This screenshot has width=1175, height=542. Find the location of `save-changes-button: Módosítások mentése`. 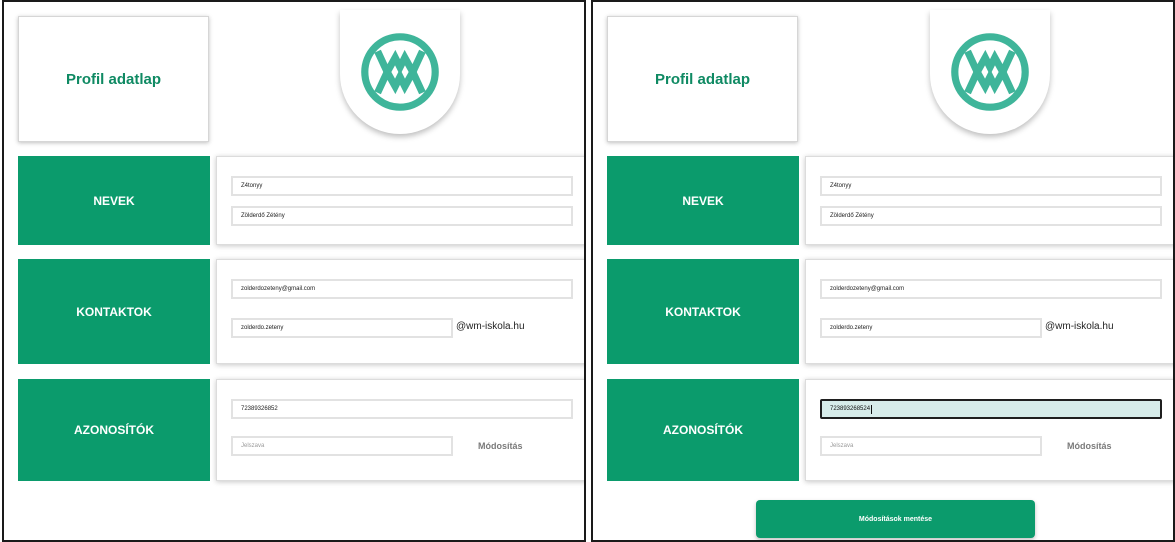

save-changes-button: Módosítások mentése is located at coordinates (895, 519).